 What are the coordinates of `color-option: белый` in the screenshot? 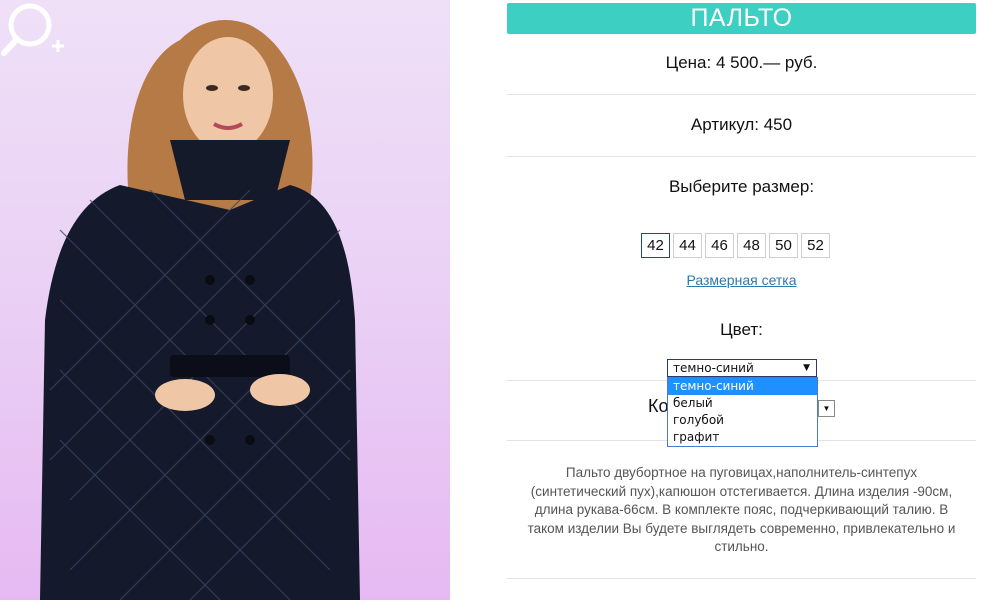 It's located at (742, 403).